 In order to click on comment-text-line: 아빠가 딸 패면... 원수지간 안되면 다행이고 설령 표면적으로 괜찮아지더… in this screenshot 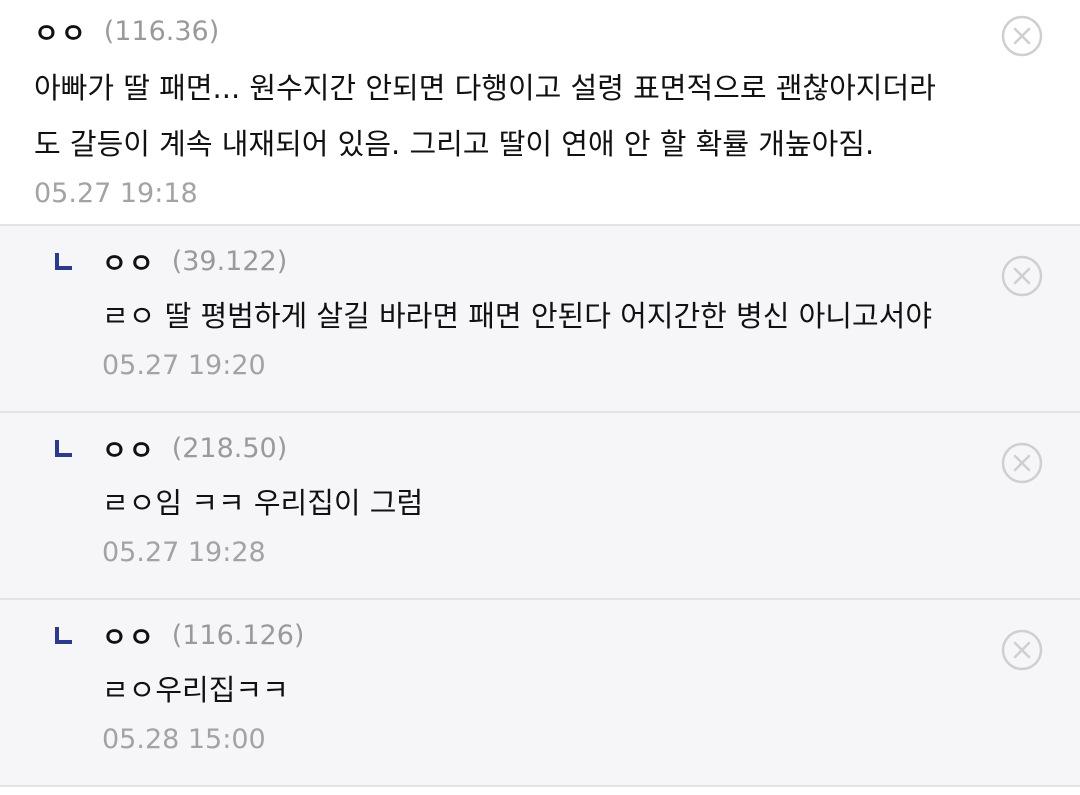, I will do `click(485, 88)`.